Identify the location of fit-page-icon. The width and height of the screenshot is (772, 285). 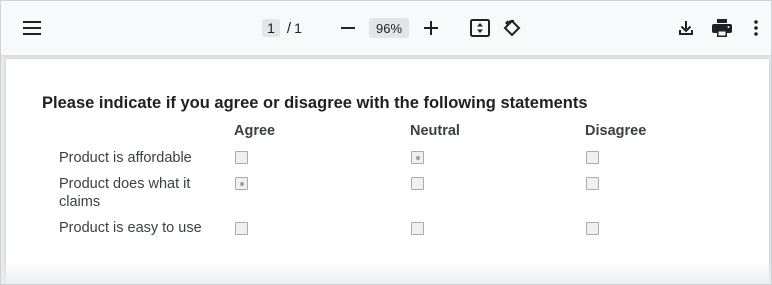
(480, 28).